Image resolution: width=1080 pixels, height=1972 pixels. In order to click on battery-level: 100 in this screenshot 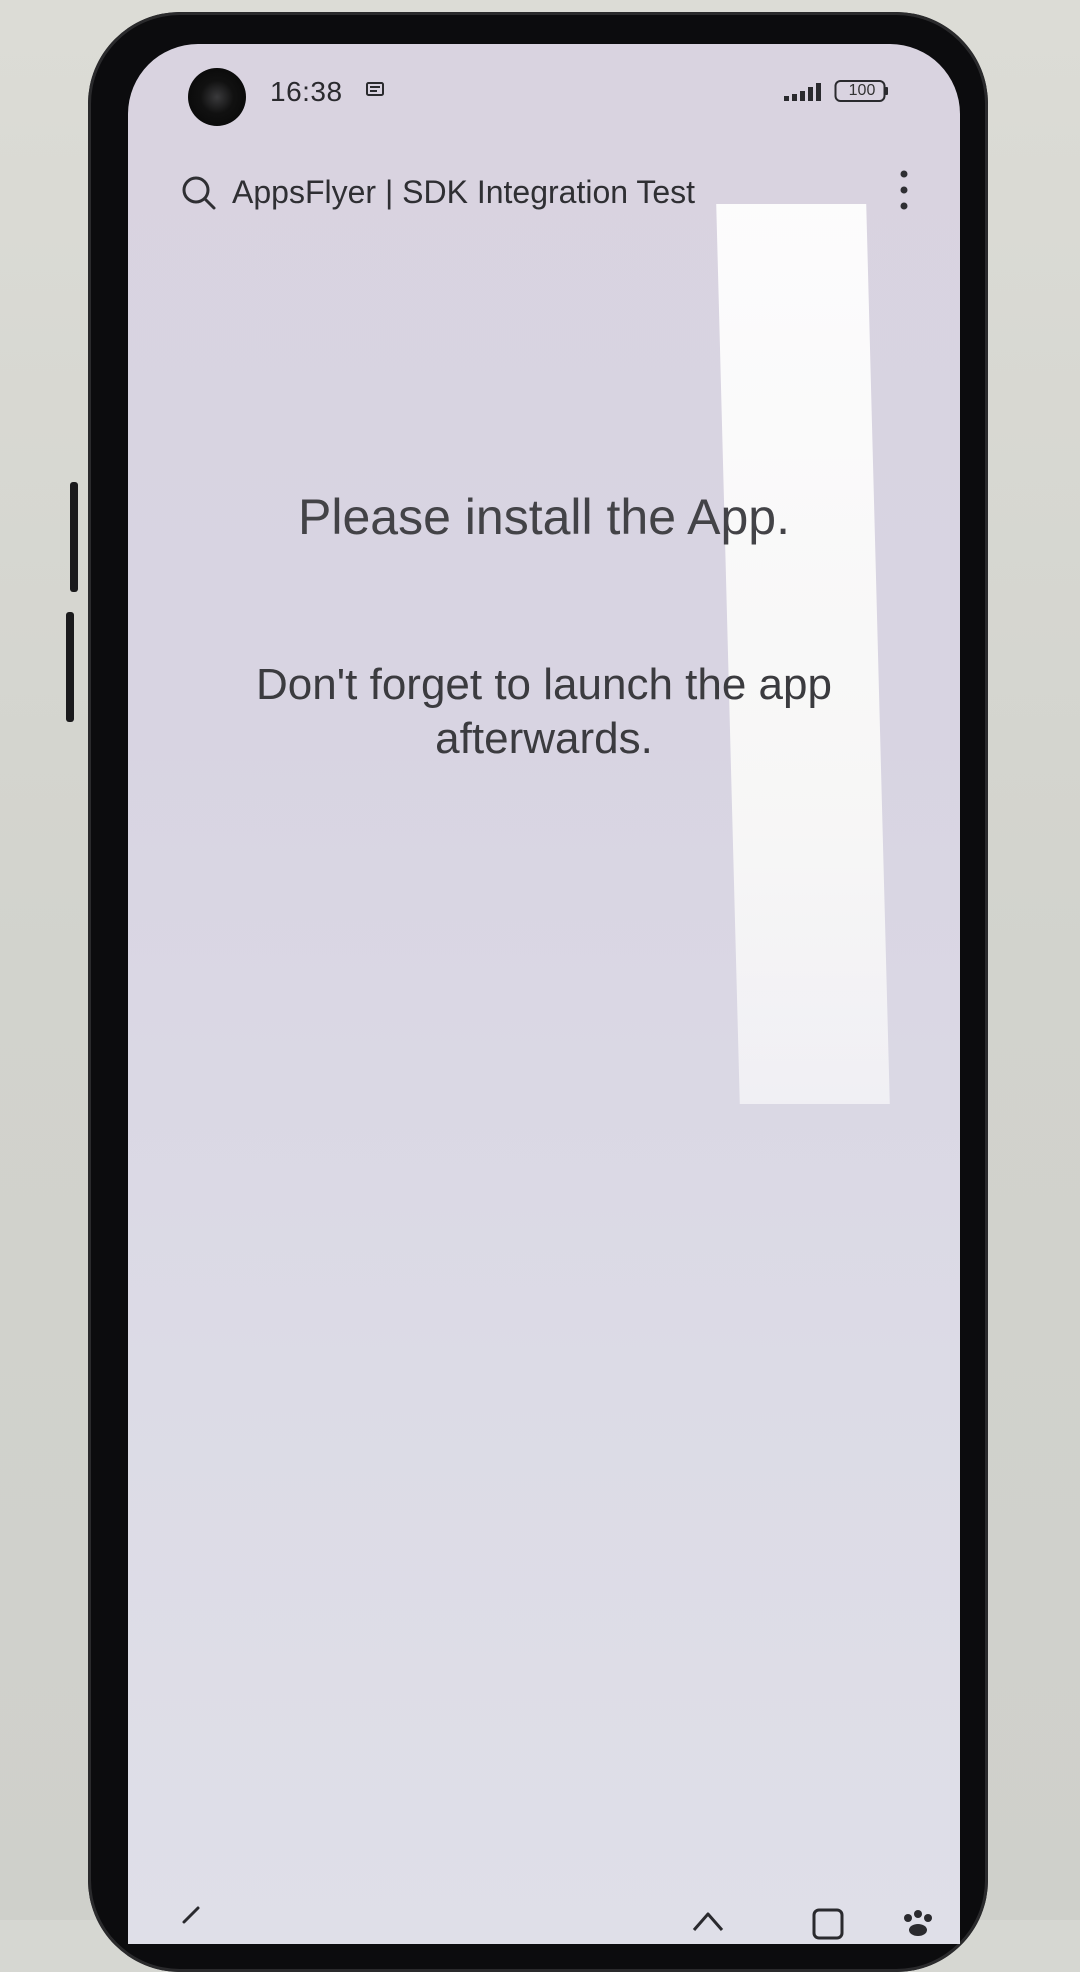, I will do `click(862, 90)`.